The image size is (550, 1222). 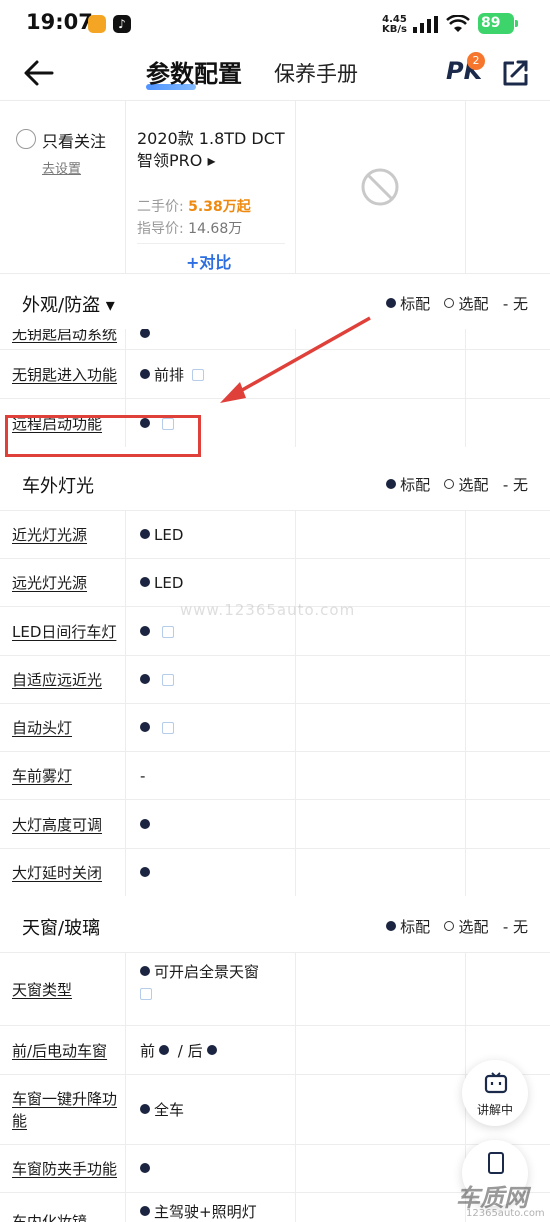 What do you see at coordinates (275, 679) in the screenshot?
I see `table-row: 自适应远近光` at bounding box center [275, 679].